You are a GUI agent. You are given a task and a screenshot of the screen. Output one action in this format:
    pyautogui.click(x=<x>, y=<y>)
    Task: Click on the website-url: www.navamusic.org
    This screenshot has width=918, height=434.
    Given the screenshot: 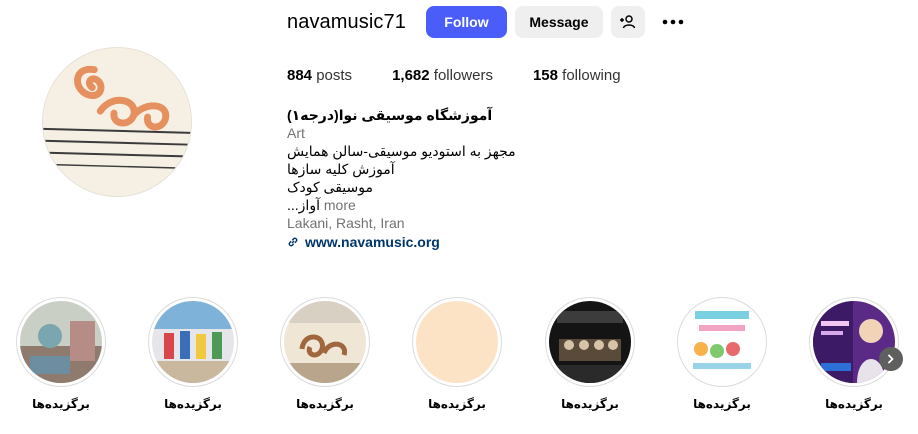 What is the action you would take?
    pyautogui.click(x=372, y=242)
    